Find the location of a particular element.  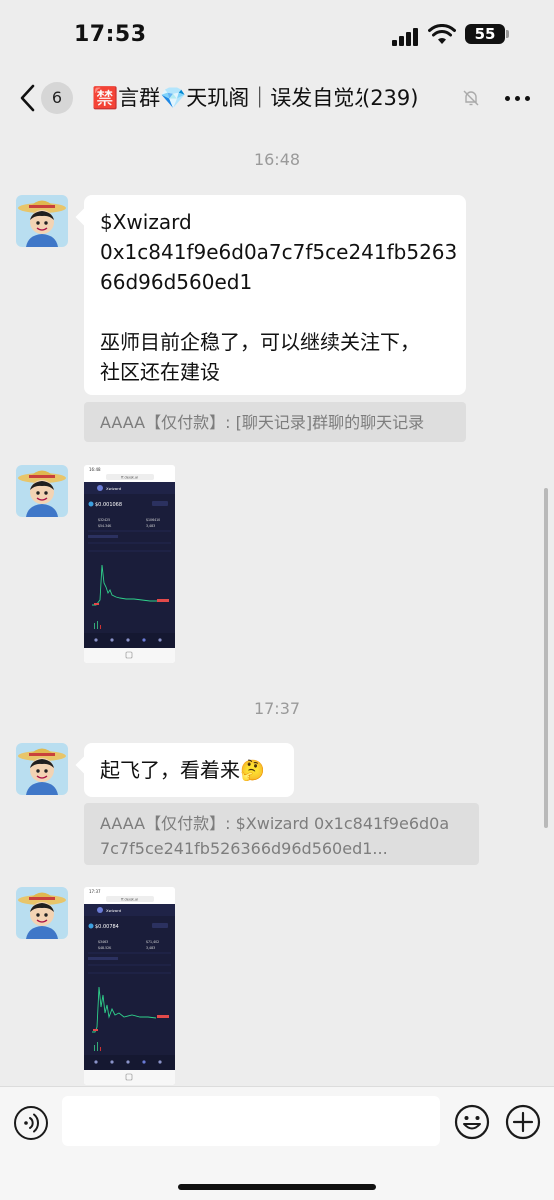

quoted-text: AAAA【仅付款】: [聊天记录]群聊的聊天记录 is located at coordinates (262, 422).